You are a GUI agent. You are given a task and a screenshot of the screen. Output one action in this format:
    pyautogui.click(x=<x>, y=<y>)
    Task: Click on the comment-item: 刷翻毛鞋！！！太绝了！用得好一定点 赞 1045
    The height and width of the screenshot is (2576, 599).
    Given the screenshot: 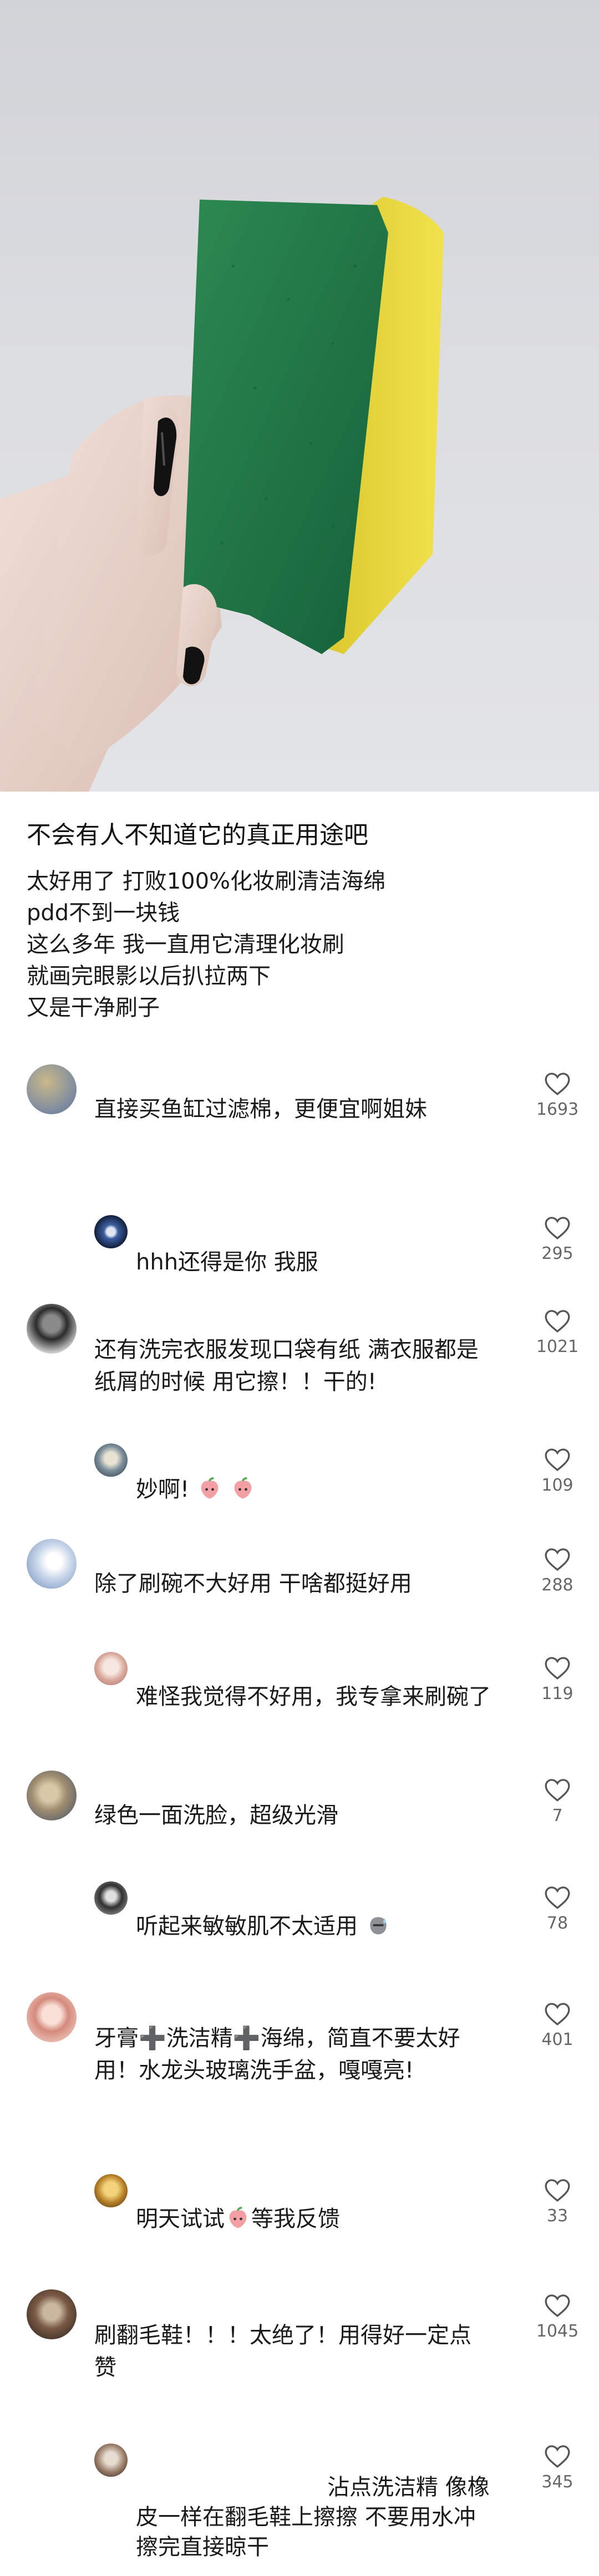 What is the action you would take?
    pyautogui.click(x=299, y=2344)
    